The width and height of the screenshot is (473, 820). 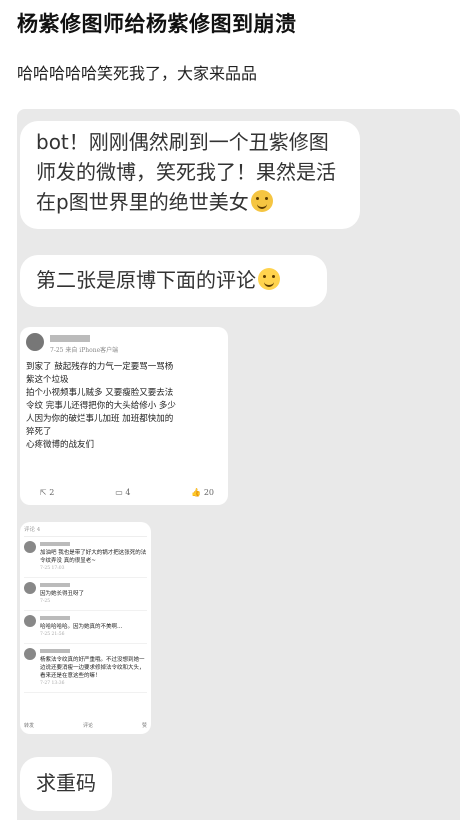 What do you see at coordinates (157, 24) in the screenshot?
I see `page-title: 杨紫修图师给杨紫修图到崩溃` at bounding box center [157, 24].